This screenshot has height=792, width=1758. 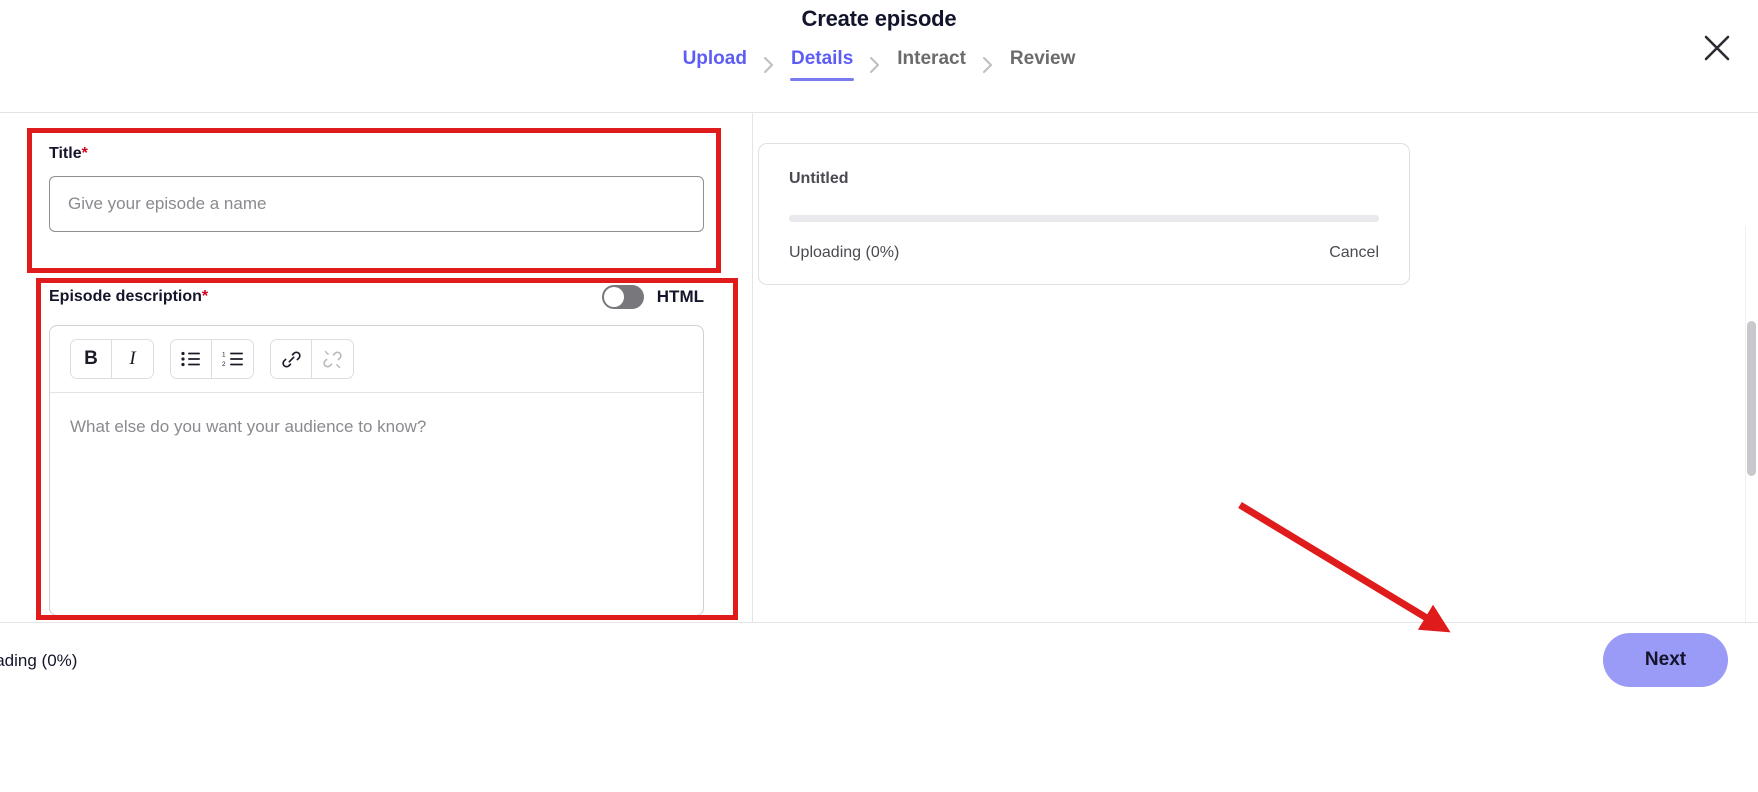 What do you see at coordinates (1084, 218) in the screenshot?
I see `upload-progress-bar` at bounding box center [1084, 218].